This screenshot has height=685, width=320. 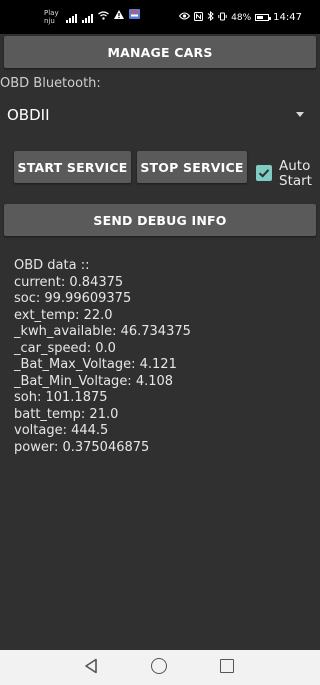 What do you see at coordinates (160, 52) in the screenshot?
I see `manage-cars-button: MANAGE CARS` at bounding box center [160, 52].